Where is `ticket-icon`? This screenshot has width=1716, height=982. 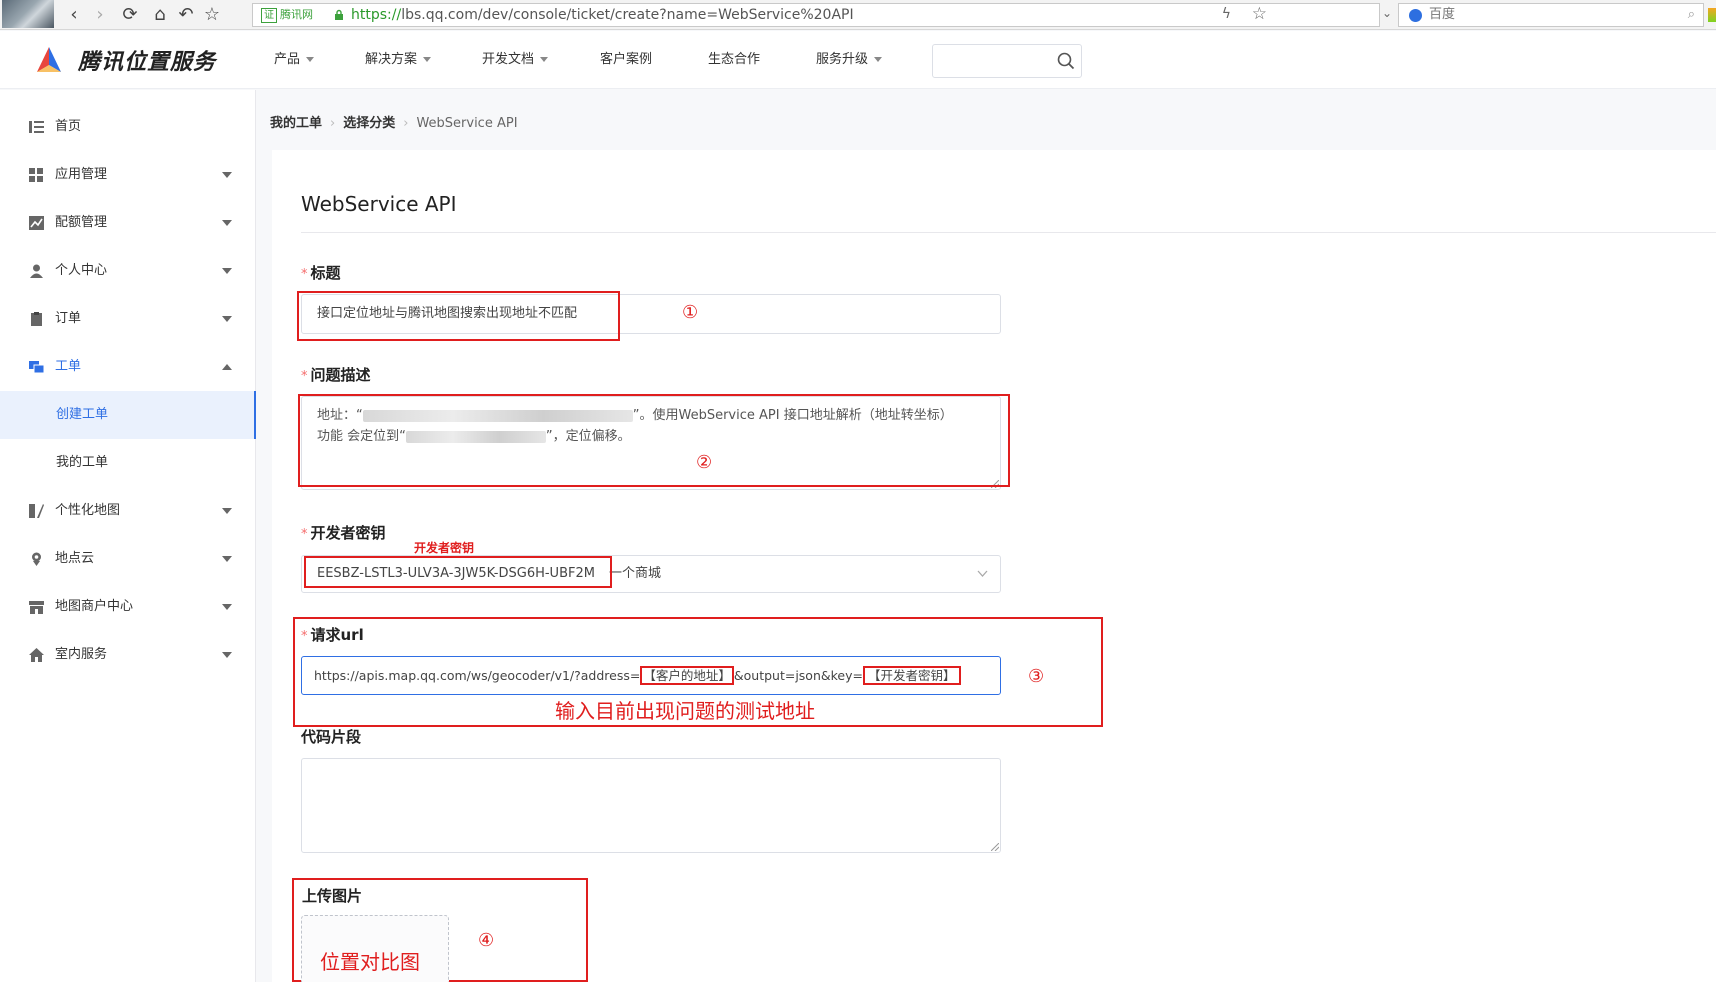
ticket-icon is located at coordinates (36, 367).